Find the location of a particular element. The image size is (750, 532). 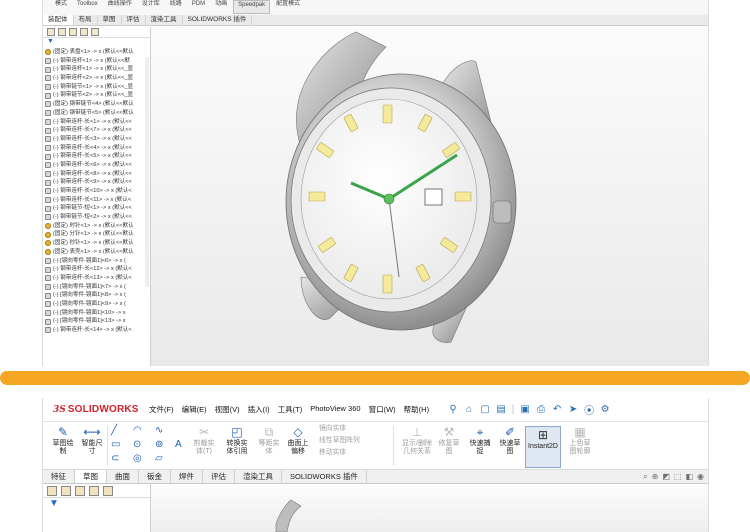

pin-icon: ⚲ is located at coordinates (453, 409).